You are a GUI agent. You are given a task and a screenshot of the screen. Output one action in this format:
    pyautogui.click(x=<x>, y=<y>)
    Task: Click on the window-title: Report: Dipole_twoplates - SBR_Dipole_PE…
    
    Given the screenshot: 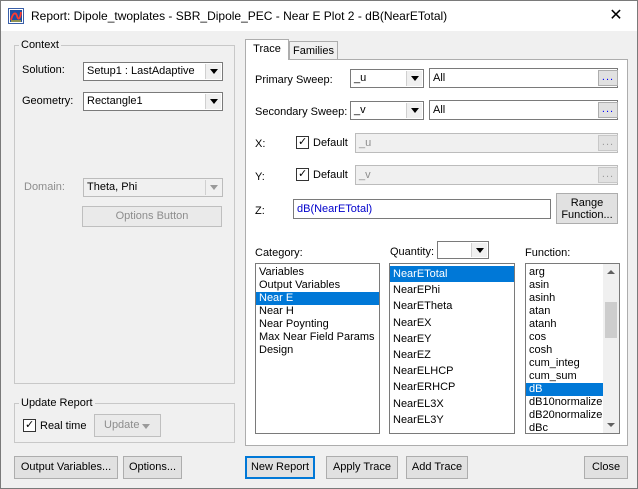 What is the action you would take?
    pyautogui.click(x=239, y=16)
    